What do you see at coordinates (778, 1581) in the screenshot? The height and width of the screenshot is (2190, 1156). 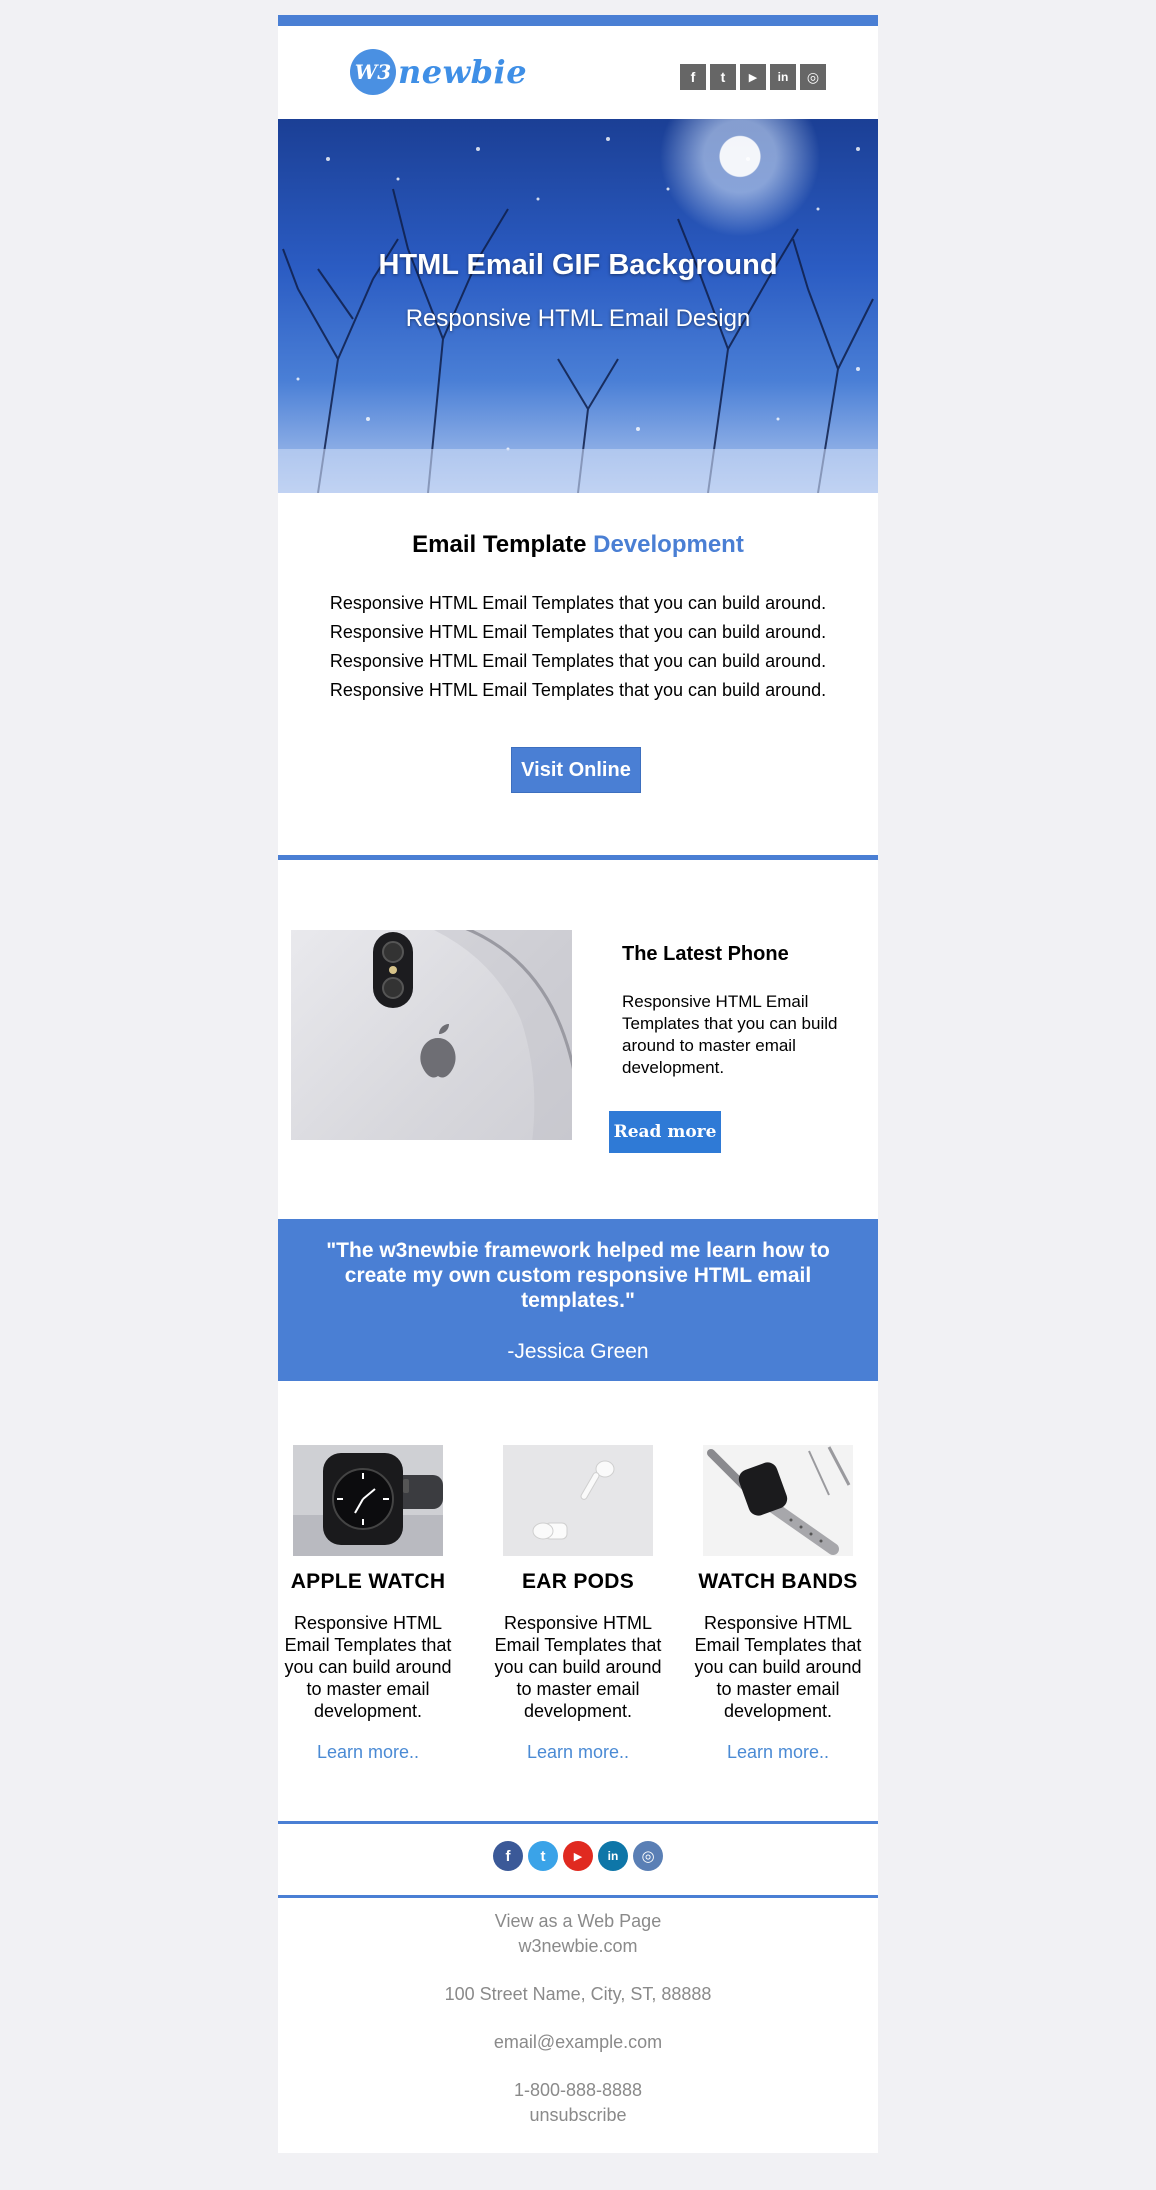 I see `product-title: WATCH BANDS` at bounding box center [778, 1581].